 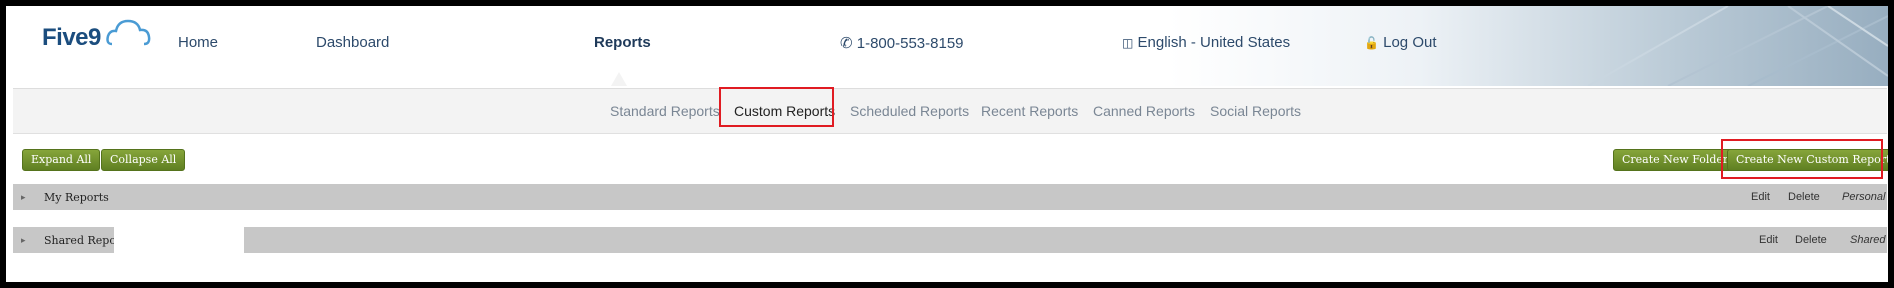 What do you see at coordinates (1029, 111) in the screenshot?
I see `tab-recent-reports: Recent Reports` at bounding box center [1029, 111].